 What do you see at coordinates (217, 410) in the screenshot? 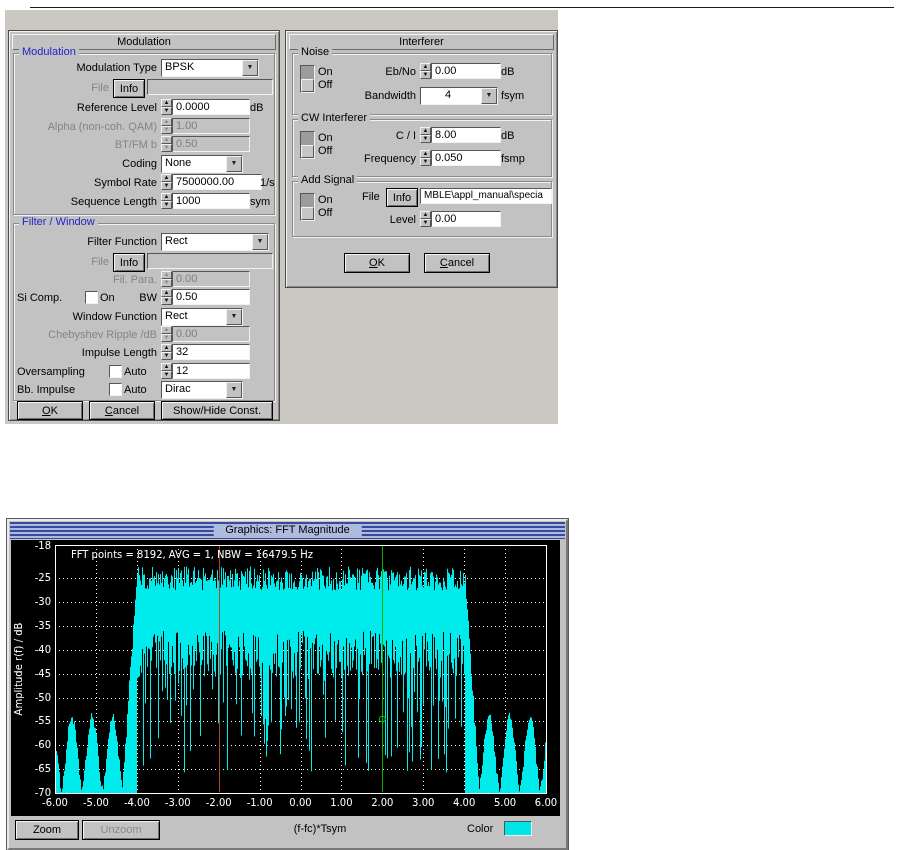
I see `show-hide-const-button: Show/Hide Const.` at bounding box center [217, 410].